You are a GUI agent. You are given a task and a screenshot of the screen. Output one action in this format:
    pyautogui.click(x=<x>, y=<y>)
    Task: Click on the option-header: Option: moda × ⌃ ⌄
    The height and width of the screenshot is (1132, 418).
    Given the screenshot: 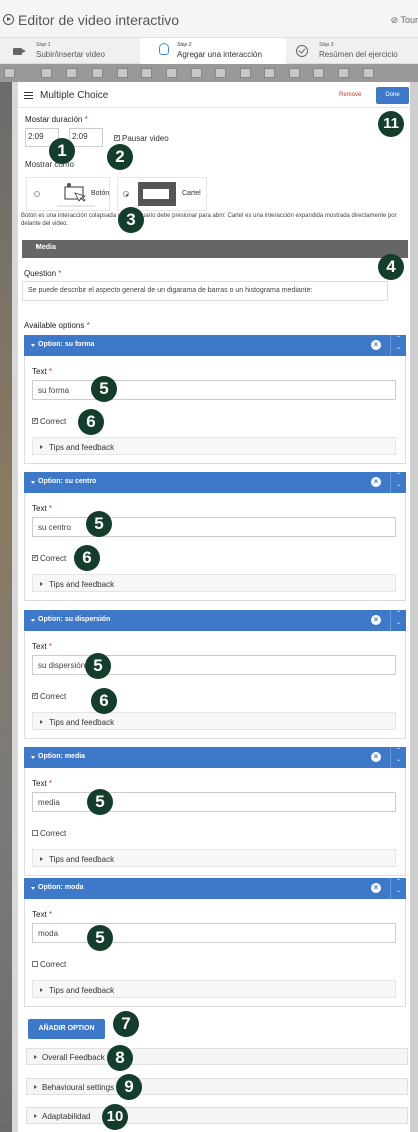 What is the action you would take?
    pyautogui.click(x=215, y=888)
    